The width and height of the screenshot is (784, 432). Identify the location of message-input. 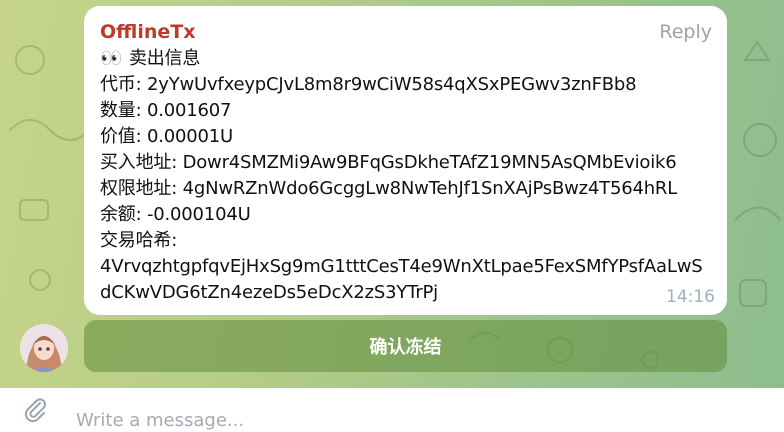
(376, 420).